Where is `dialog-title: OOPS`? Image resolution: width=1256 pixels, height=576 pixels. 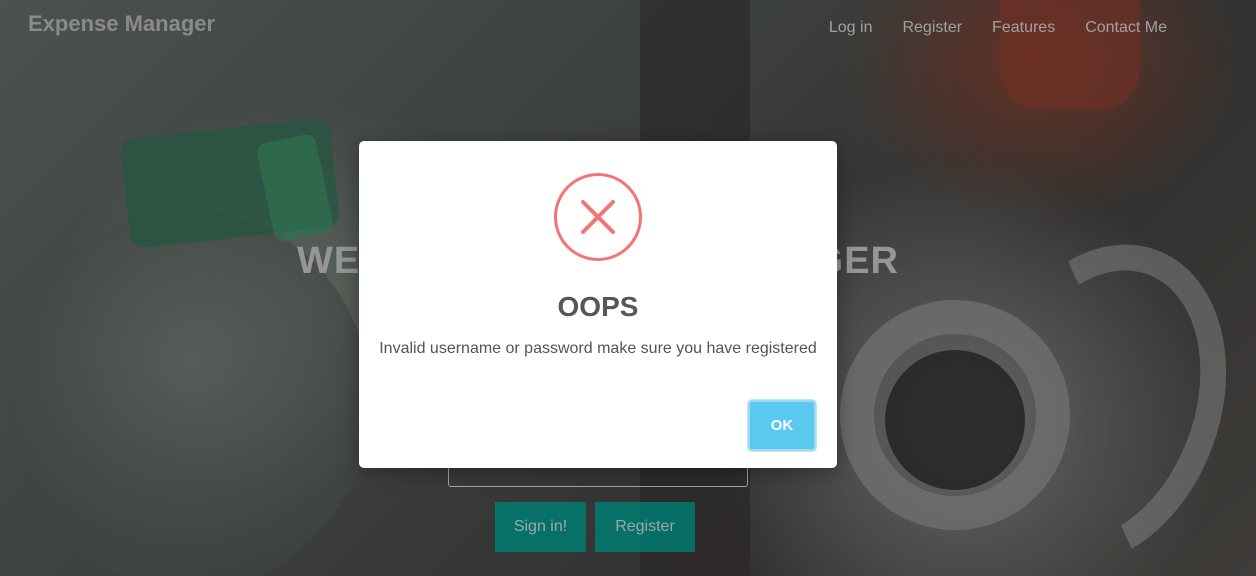
dialog-title: OOPS is located at coordinates (598, 306).